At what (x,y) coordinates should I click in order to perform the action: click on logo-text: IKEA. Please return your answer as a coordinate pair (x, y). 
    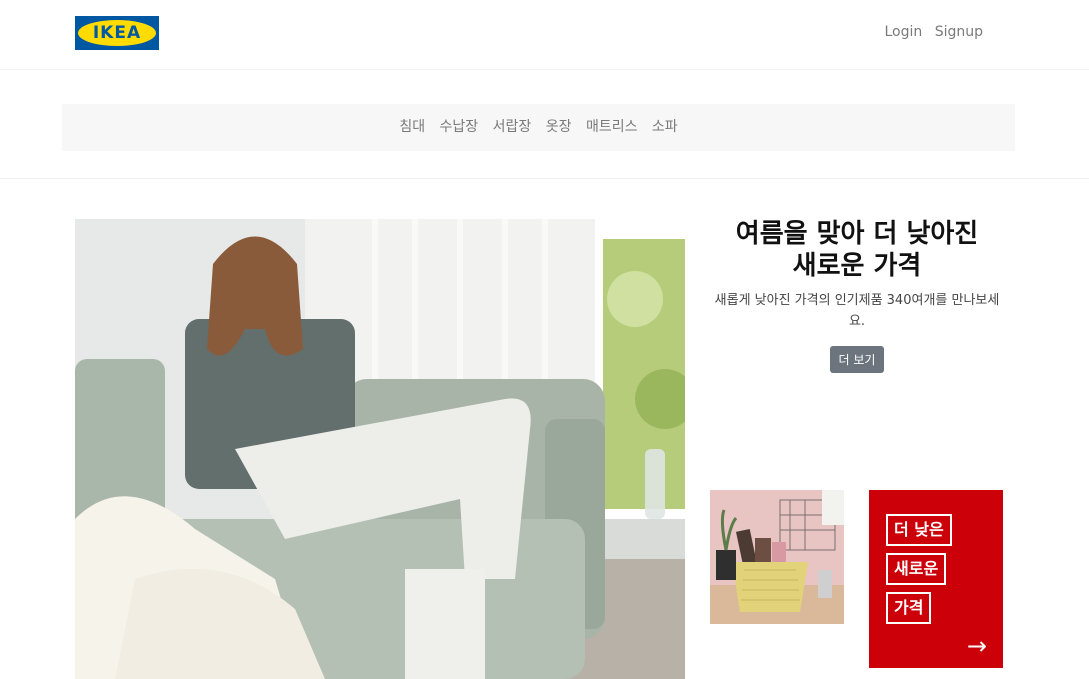
    Looking at the image, I should click on (117, 33).